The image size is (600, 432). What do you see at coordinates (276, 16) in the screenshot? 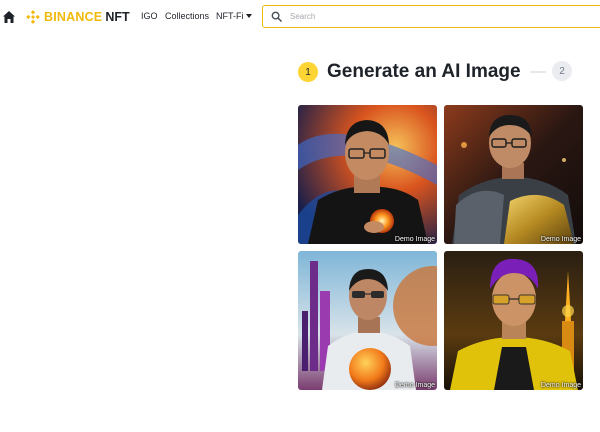
I see `search-icon` at bounding box center [276, 16].